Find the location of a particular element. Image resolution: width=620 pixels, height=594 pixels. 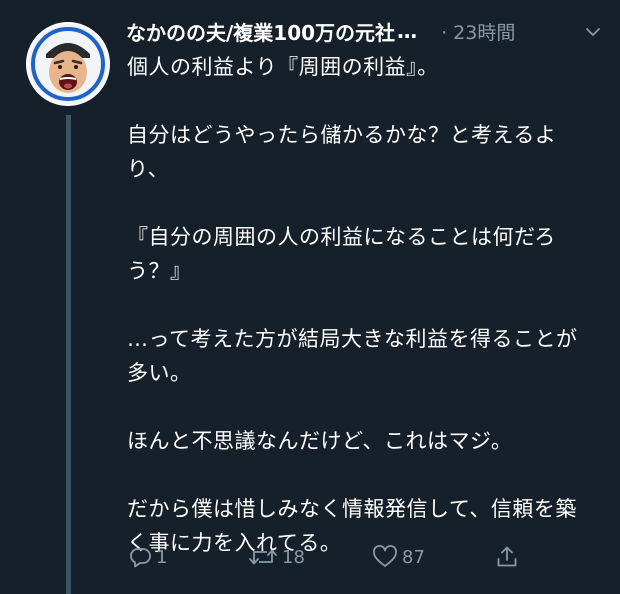

reply-icon is located at coordinates (140, 557).